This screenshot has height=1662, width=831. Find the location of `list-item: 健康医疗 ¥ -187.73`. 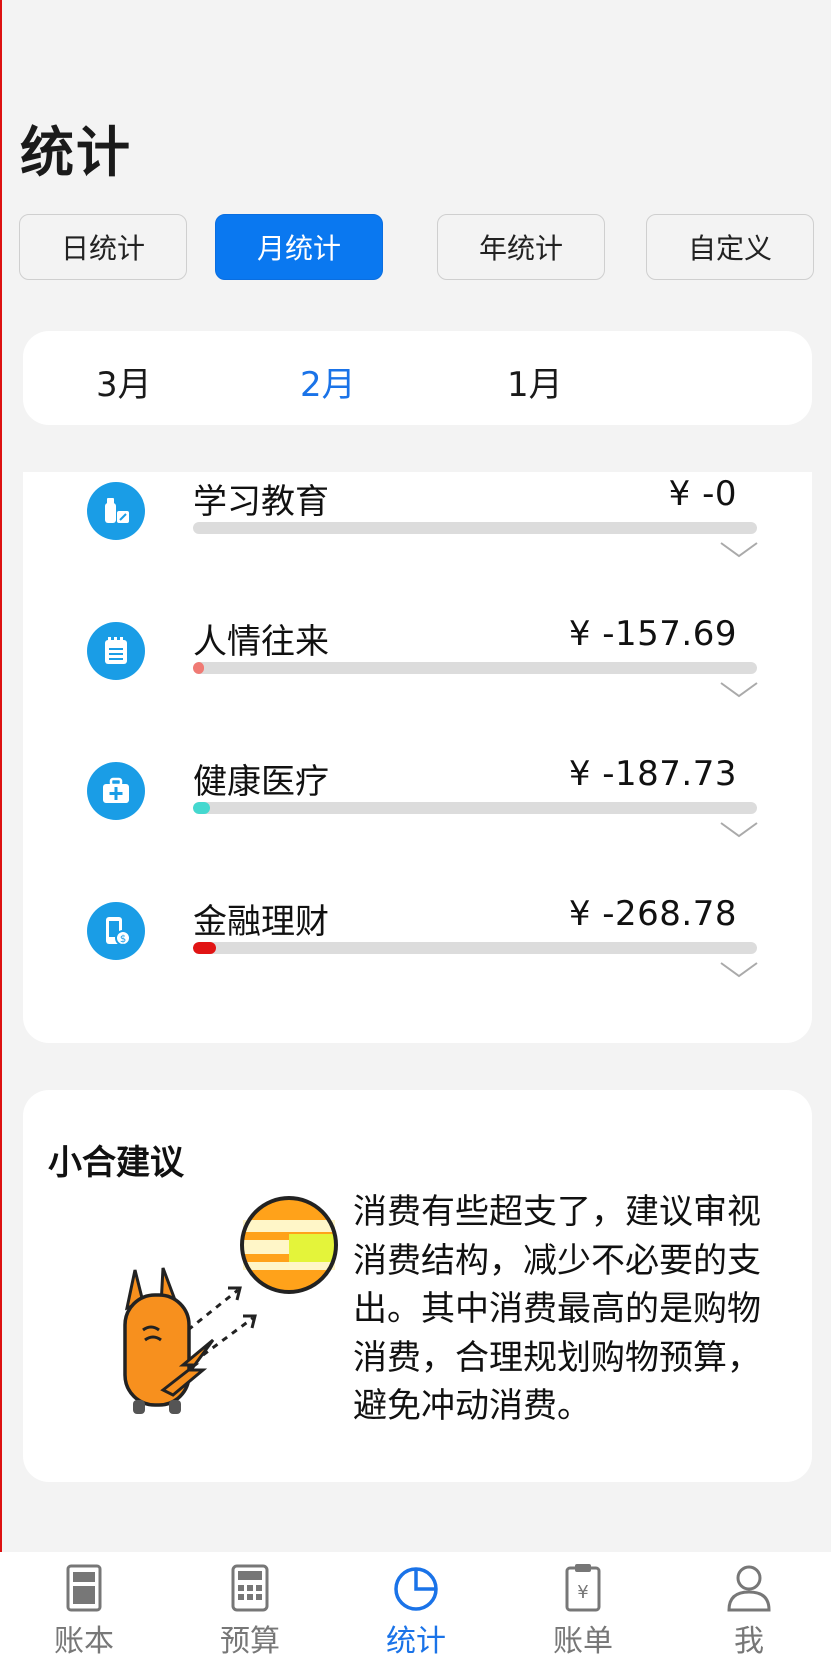

list-item: 健康医疗 ¥ -187.73 is located at coordinates (417, 817).